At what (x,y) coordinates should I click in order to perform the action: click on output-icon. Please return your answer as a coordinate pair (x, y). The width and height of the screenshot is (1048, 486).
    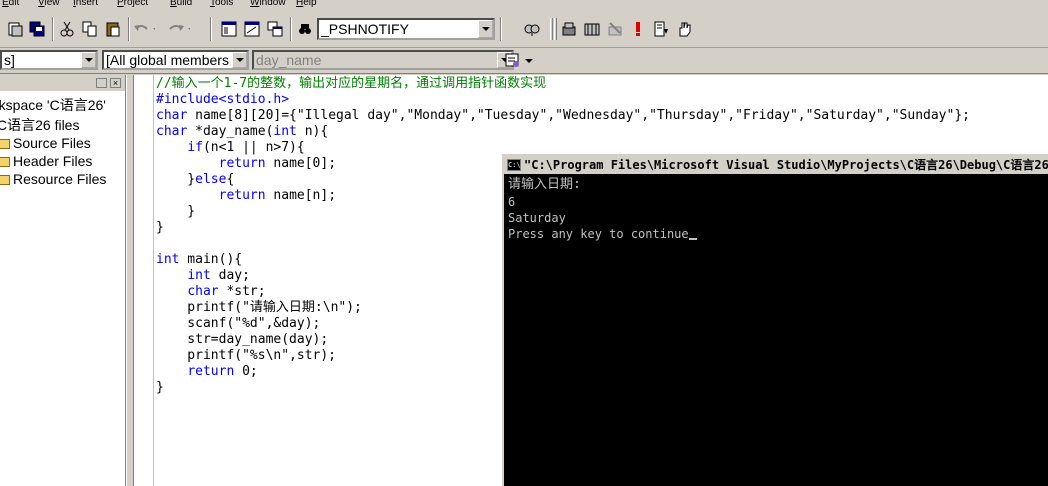
    Looking at the image, I should click on (252, 29).